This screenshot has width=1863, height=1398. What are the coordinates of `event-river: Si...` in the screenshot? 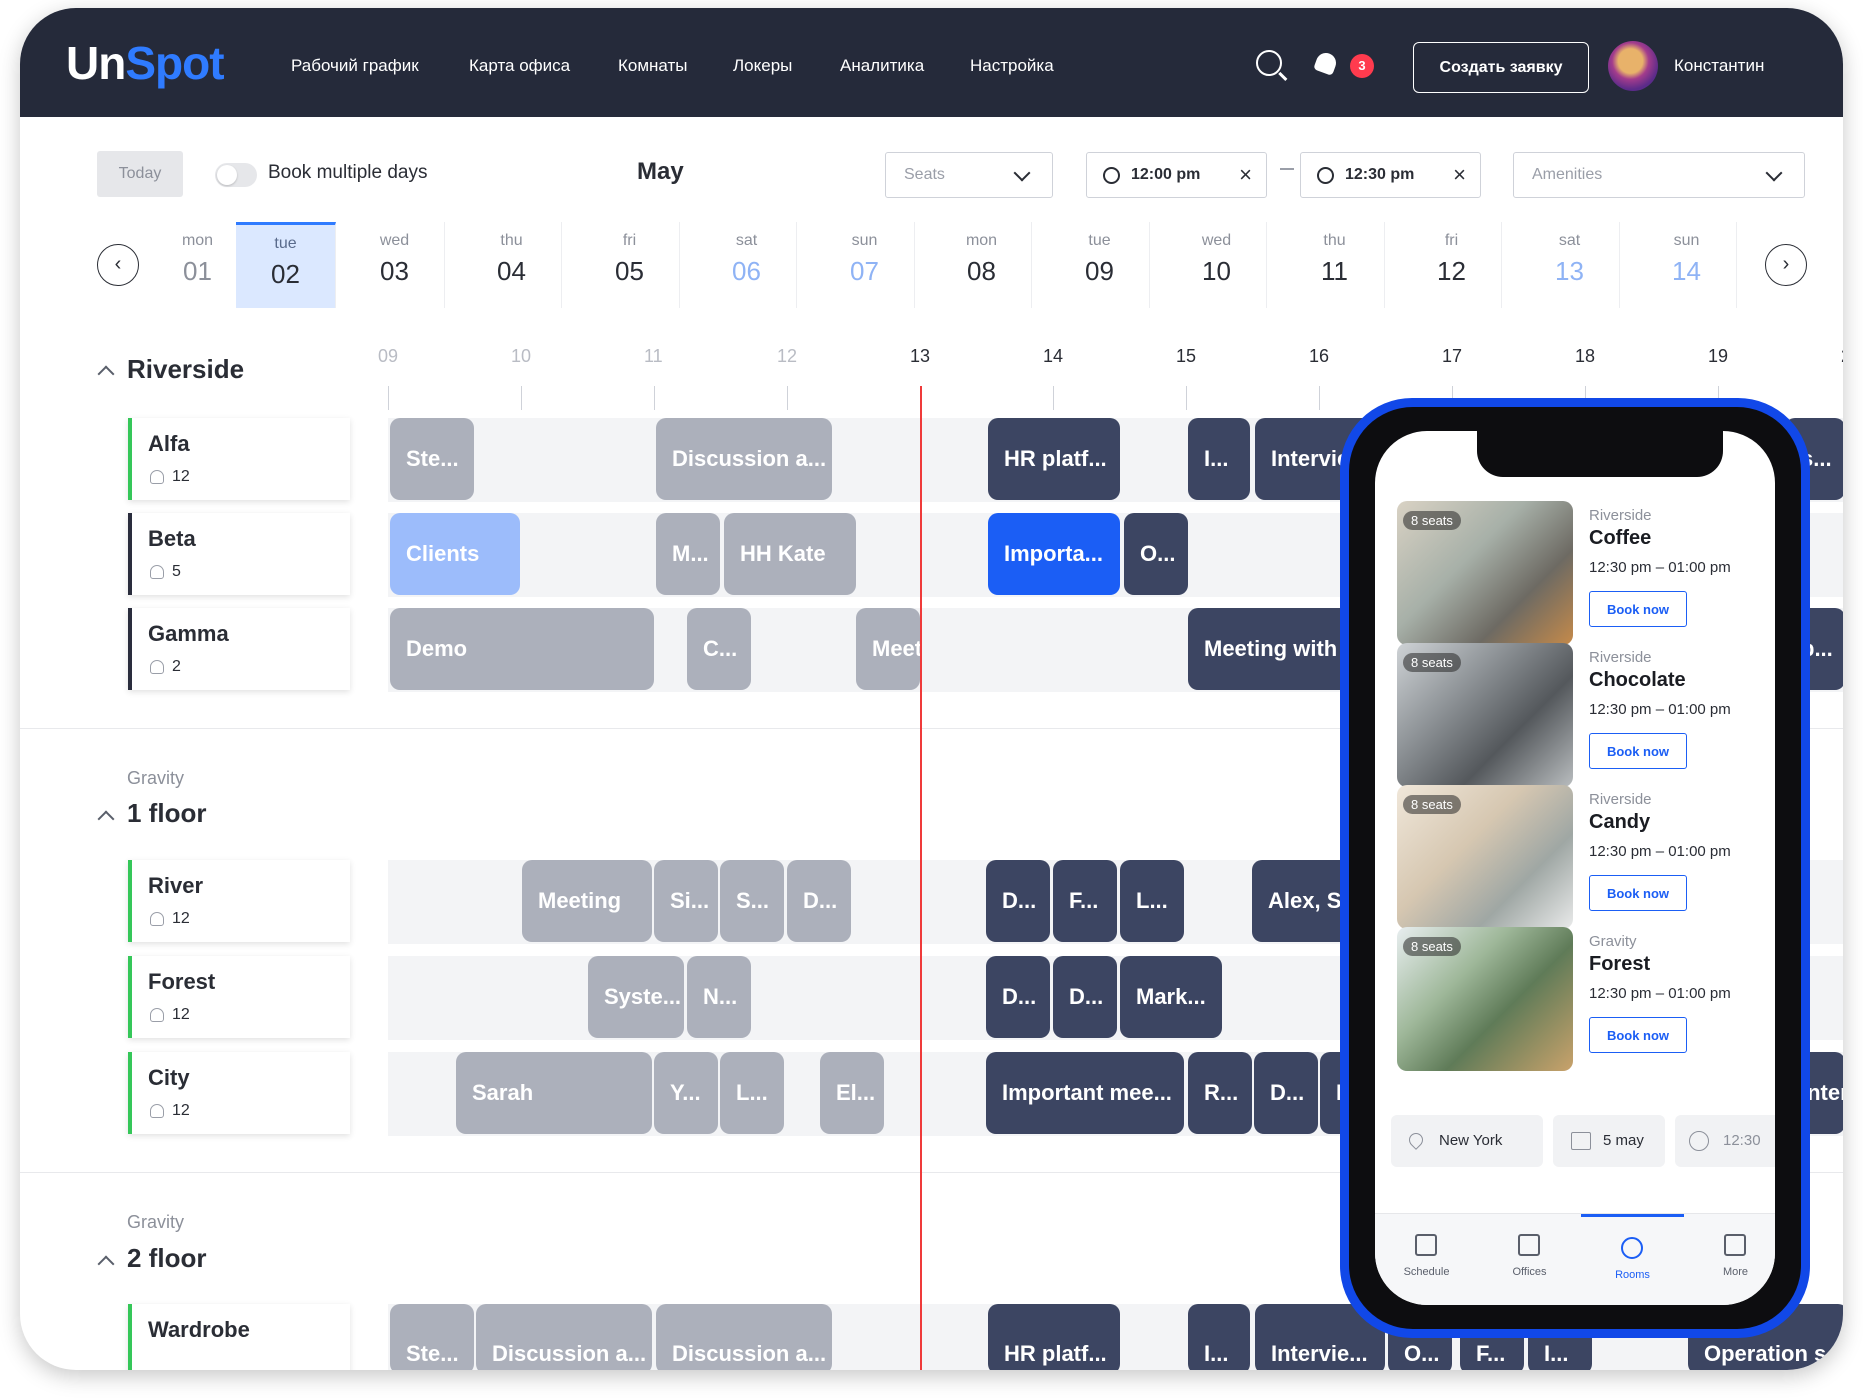 It's located at (686, 901).